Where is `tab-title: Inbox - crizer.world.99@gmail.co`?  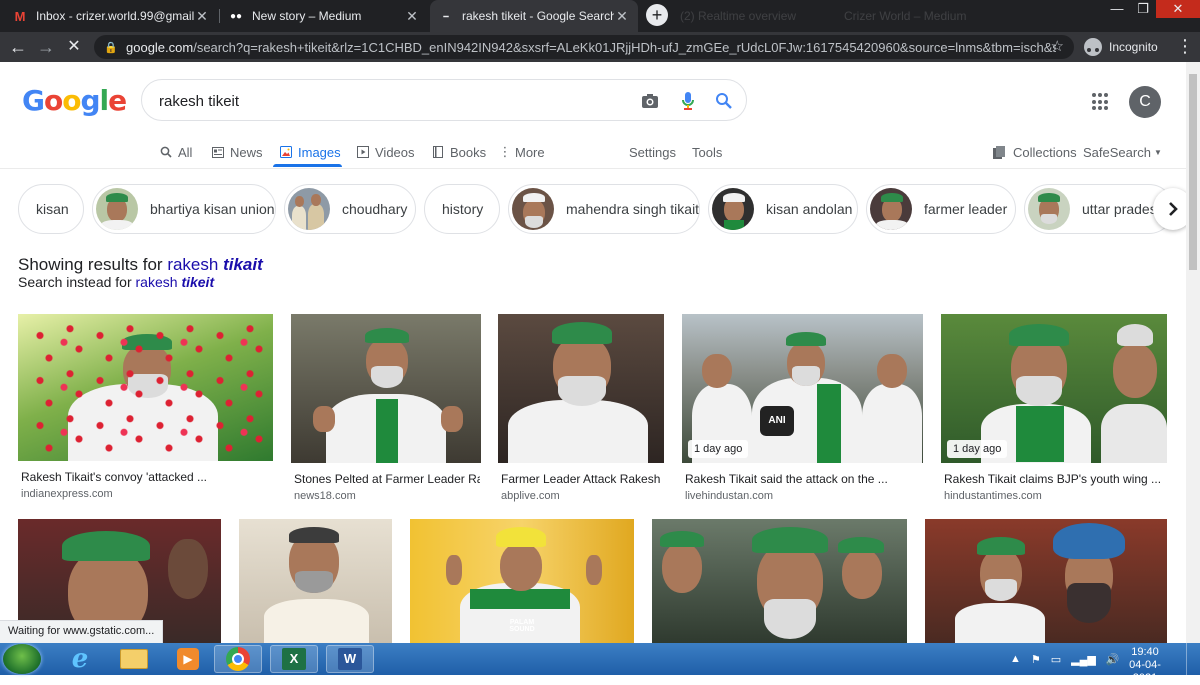 tab-title: Inbox - crizer.world.99@gmail.co is located at coordinates (115, 16).